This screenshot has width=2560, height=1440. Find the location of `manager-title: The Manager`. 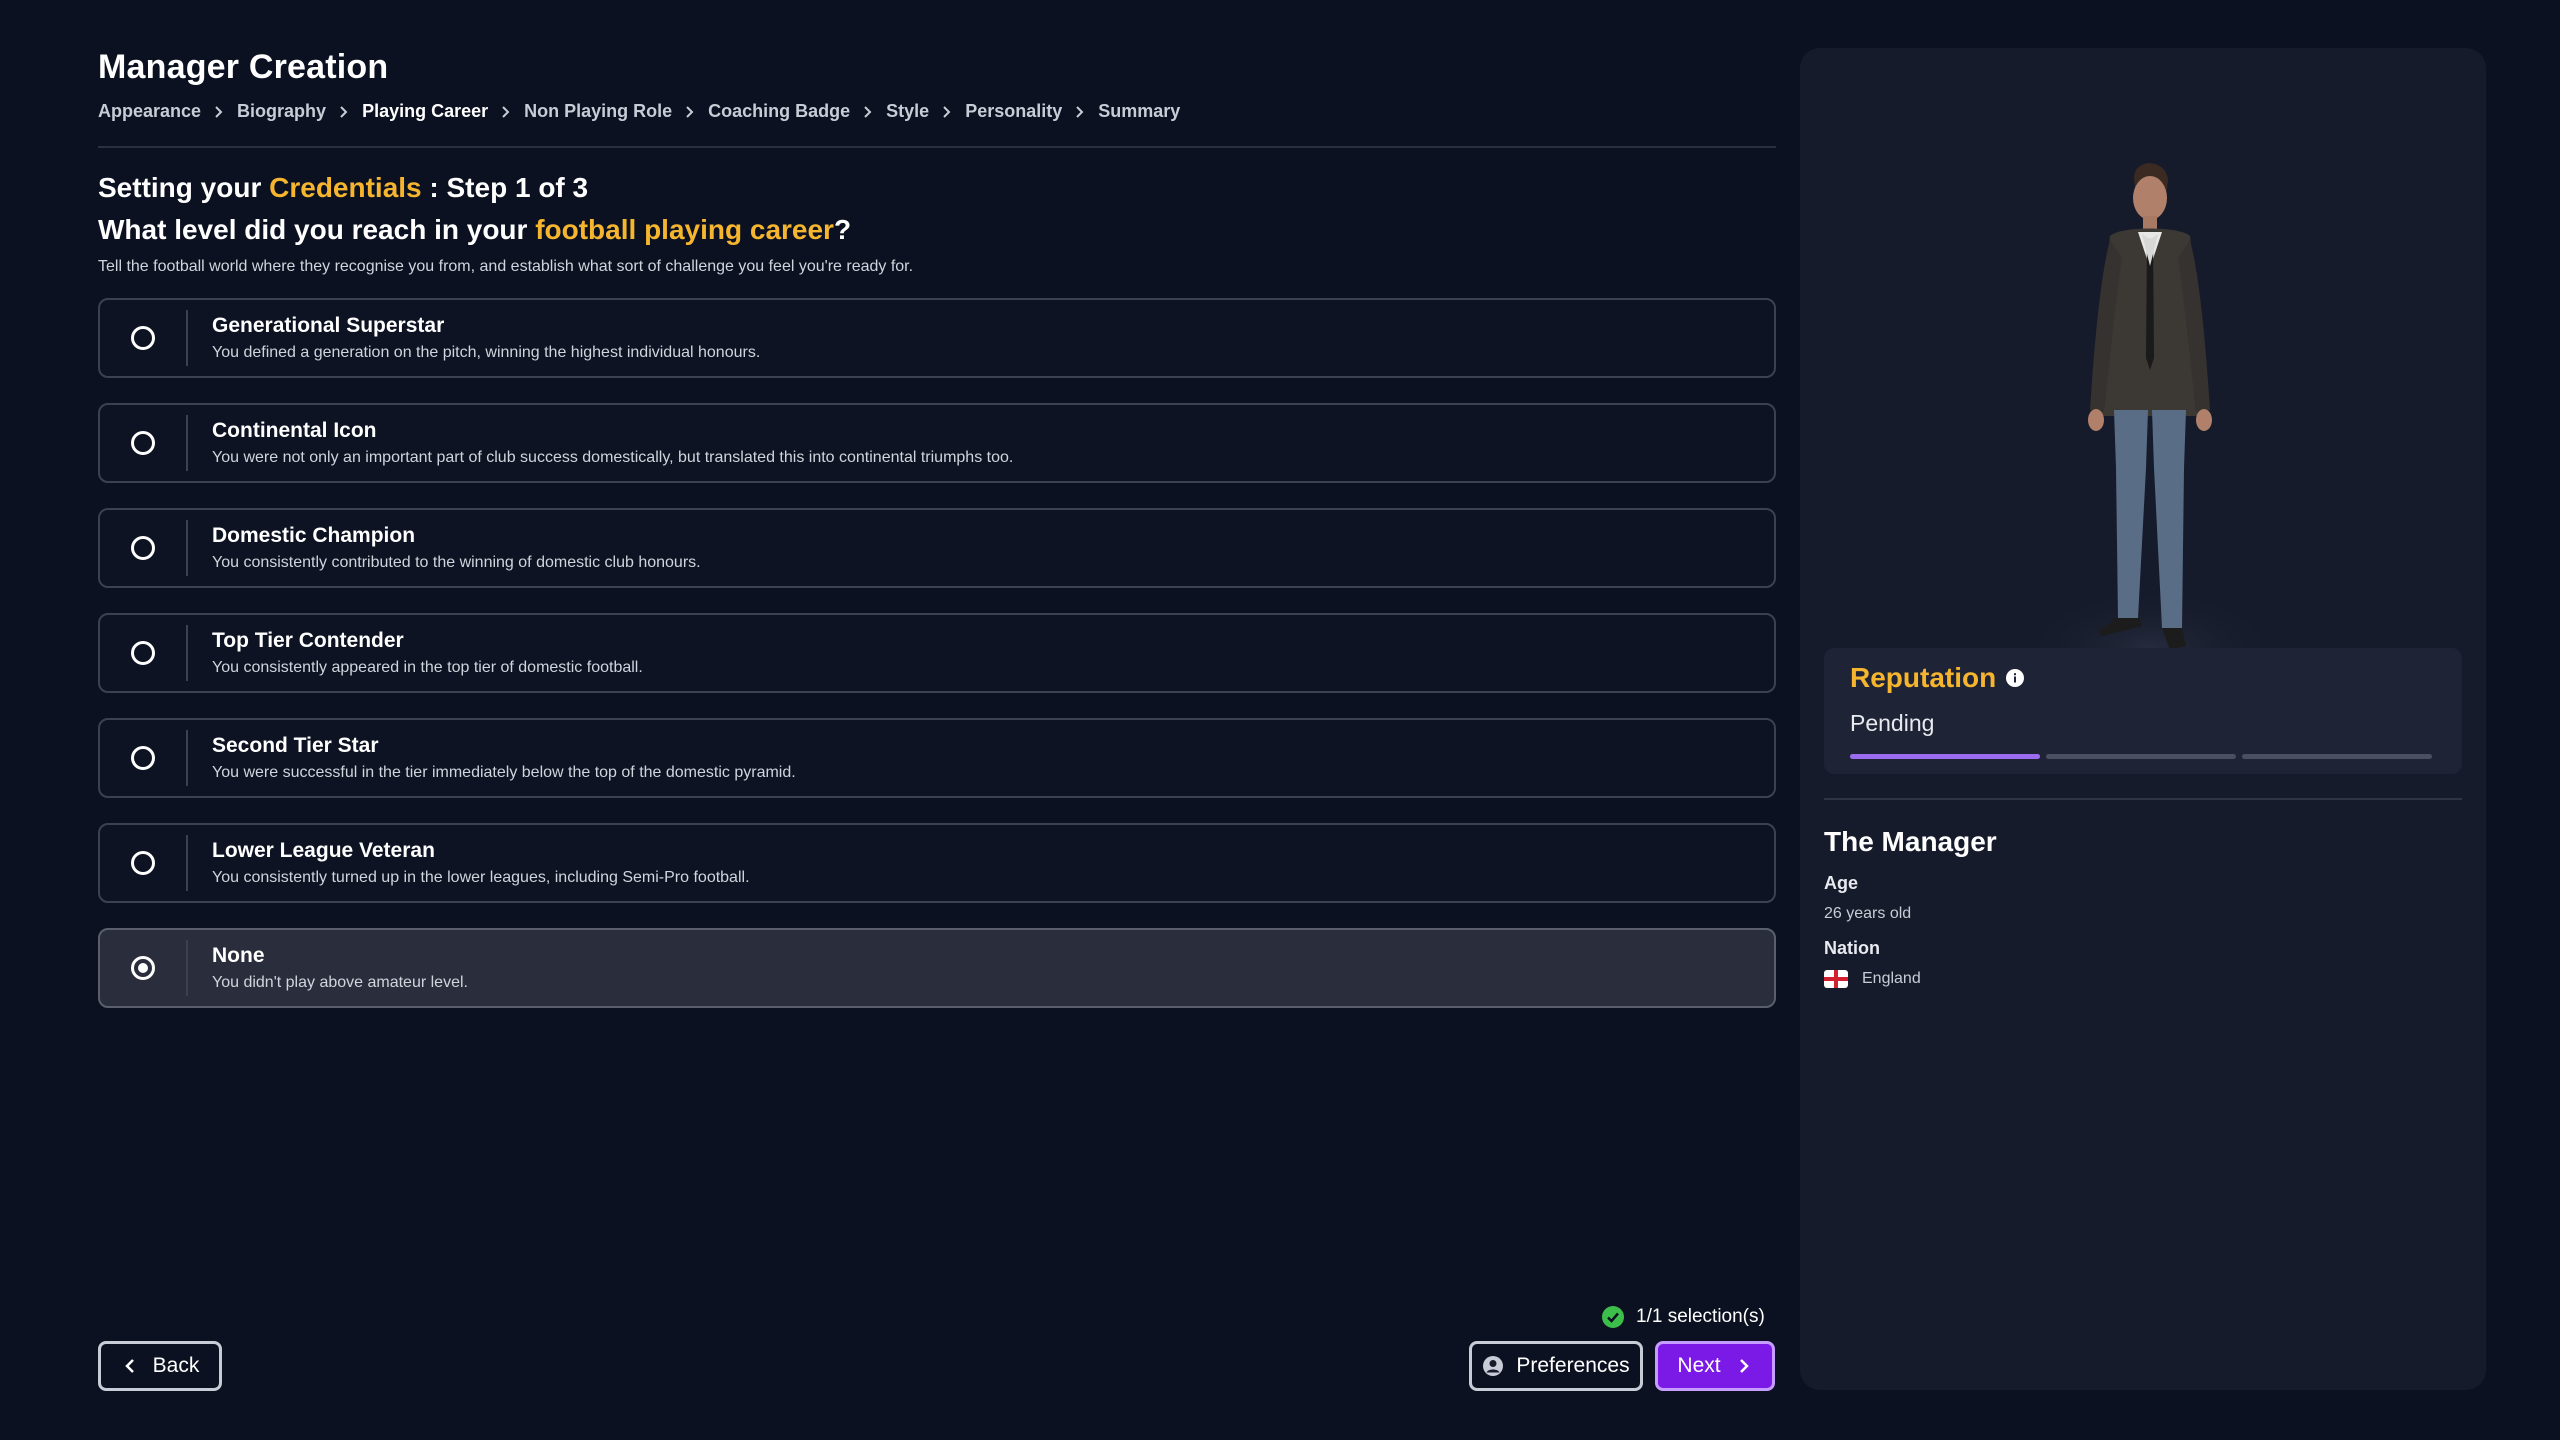

manager-title: The Manager is located at coordinates (1910, 841).